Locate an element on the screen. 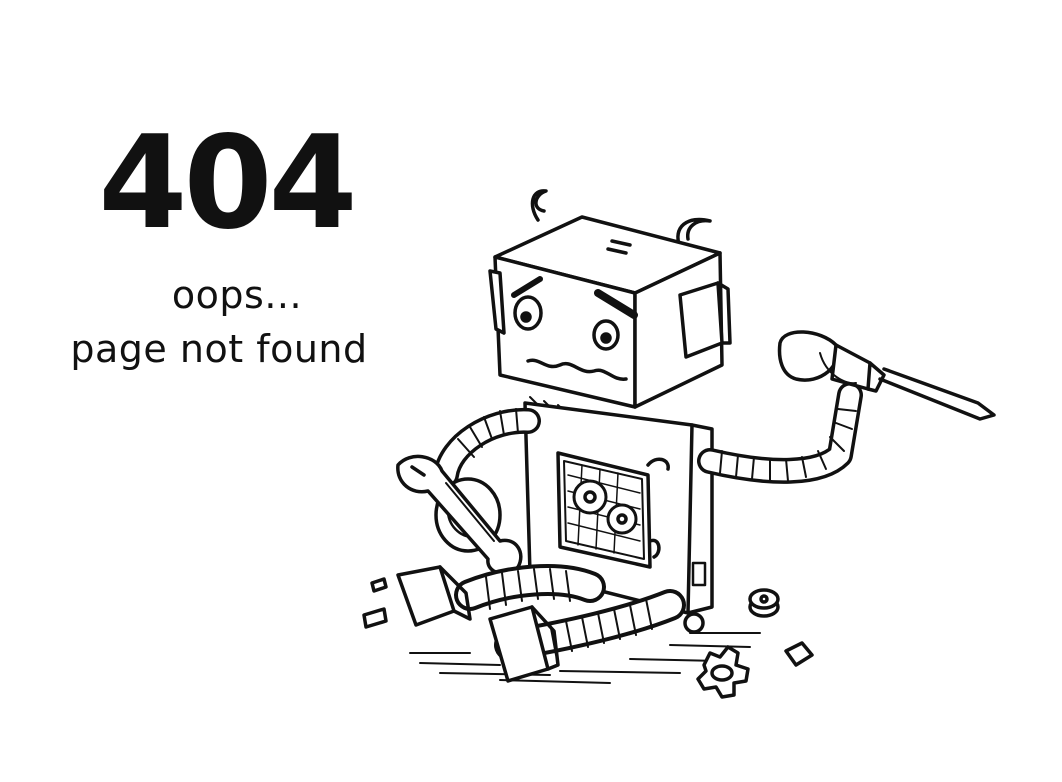  robot-head is located at coordinates (610, 312).